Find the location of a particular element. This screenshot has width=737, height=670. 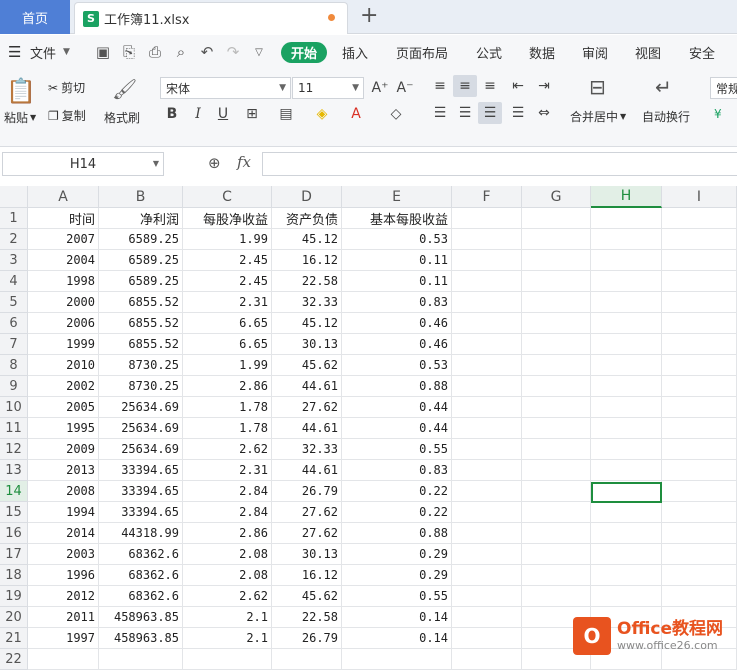

cell: 1996 is located at coordinates (63, 575).